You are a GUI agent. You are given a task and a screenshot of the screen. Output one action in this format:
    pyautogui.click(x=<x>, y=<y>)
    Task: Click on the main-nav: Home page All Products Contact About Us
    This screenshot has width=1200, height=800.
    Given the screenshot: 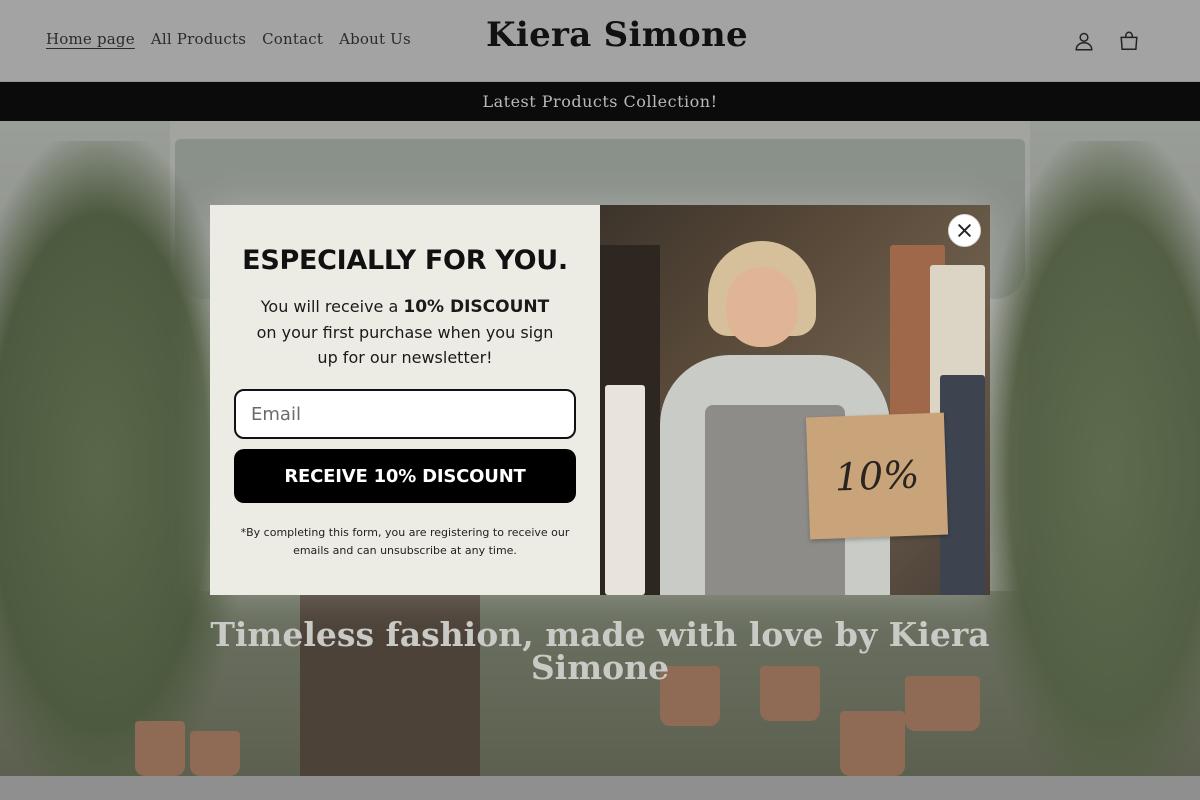 What is the action you would take?
    pyautogui.click(x=228, y=39)
    